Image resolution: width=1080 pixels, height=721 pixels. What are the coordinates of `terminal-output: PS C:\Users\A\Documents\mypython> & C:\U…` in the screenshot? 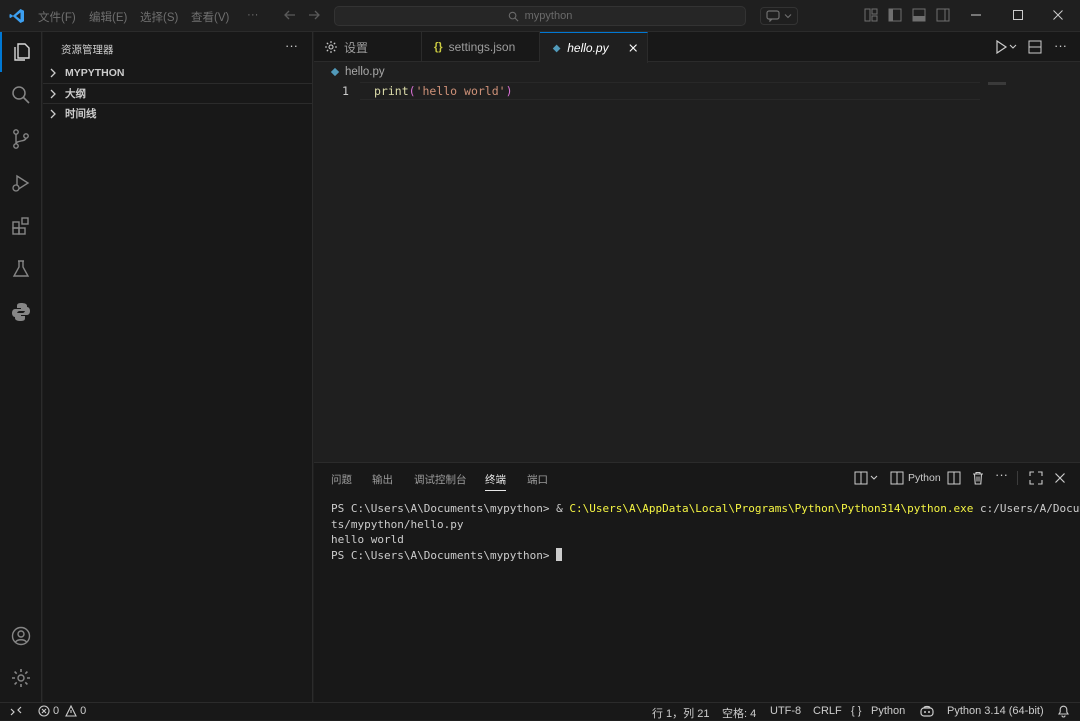 It's located at (705, 532).